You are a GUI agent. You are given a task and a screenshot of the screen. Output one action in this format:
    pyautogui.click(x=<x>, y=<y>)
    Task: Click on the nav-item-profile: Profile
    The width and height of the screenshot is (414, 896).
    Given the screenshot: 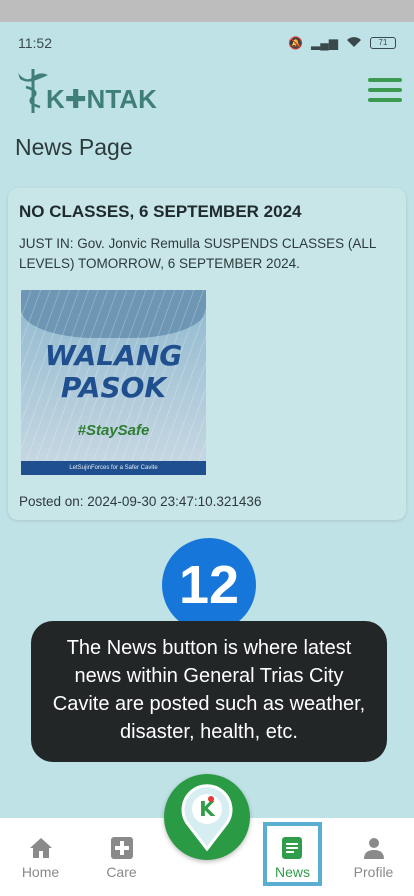 What is the action you would take?
    pyautogui.click(x=373, y=857)
    